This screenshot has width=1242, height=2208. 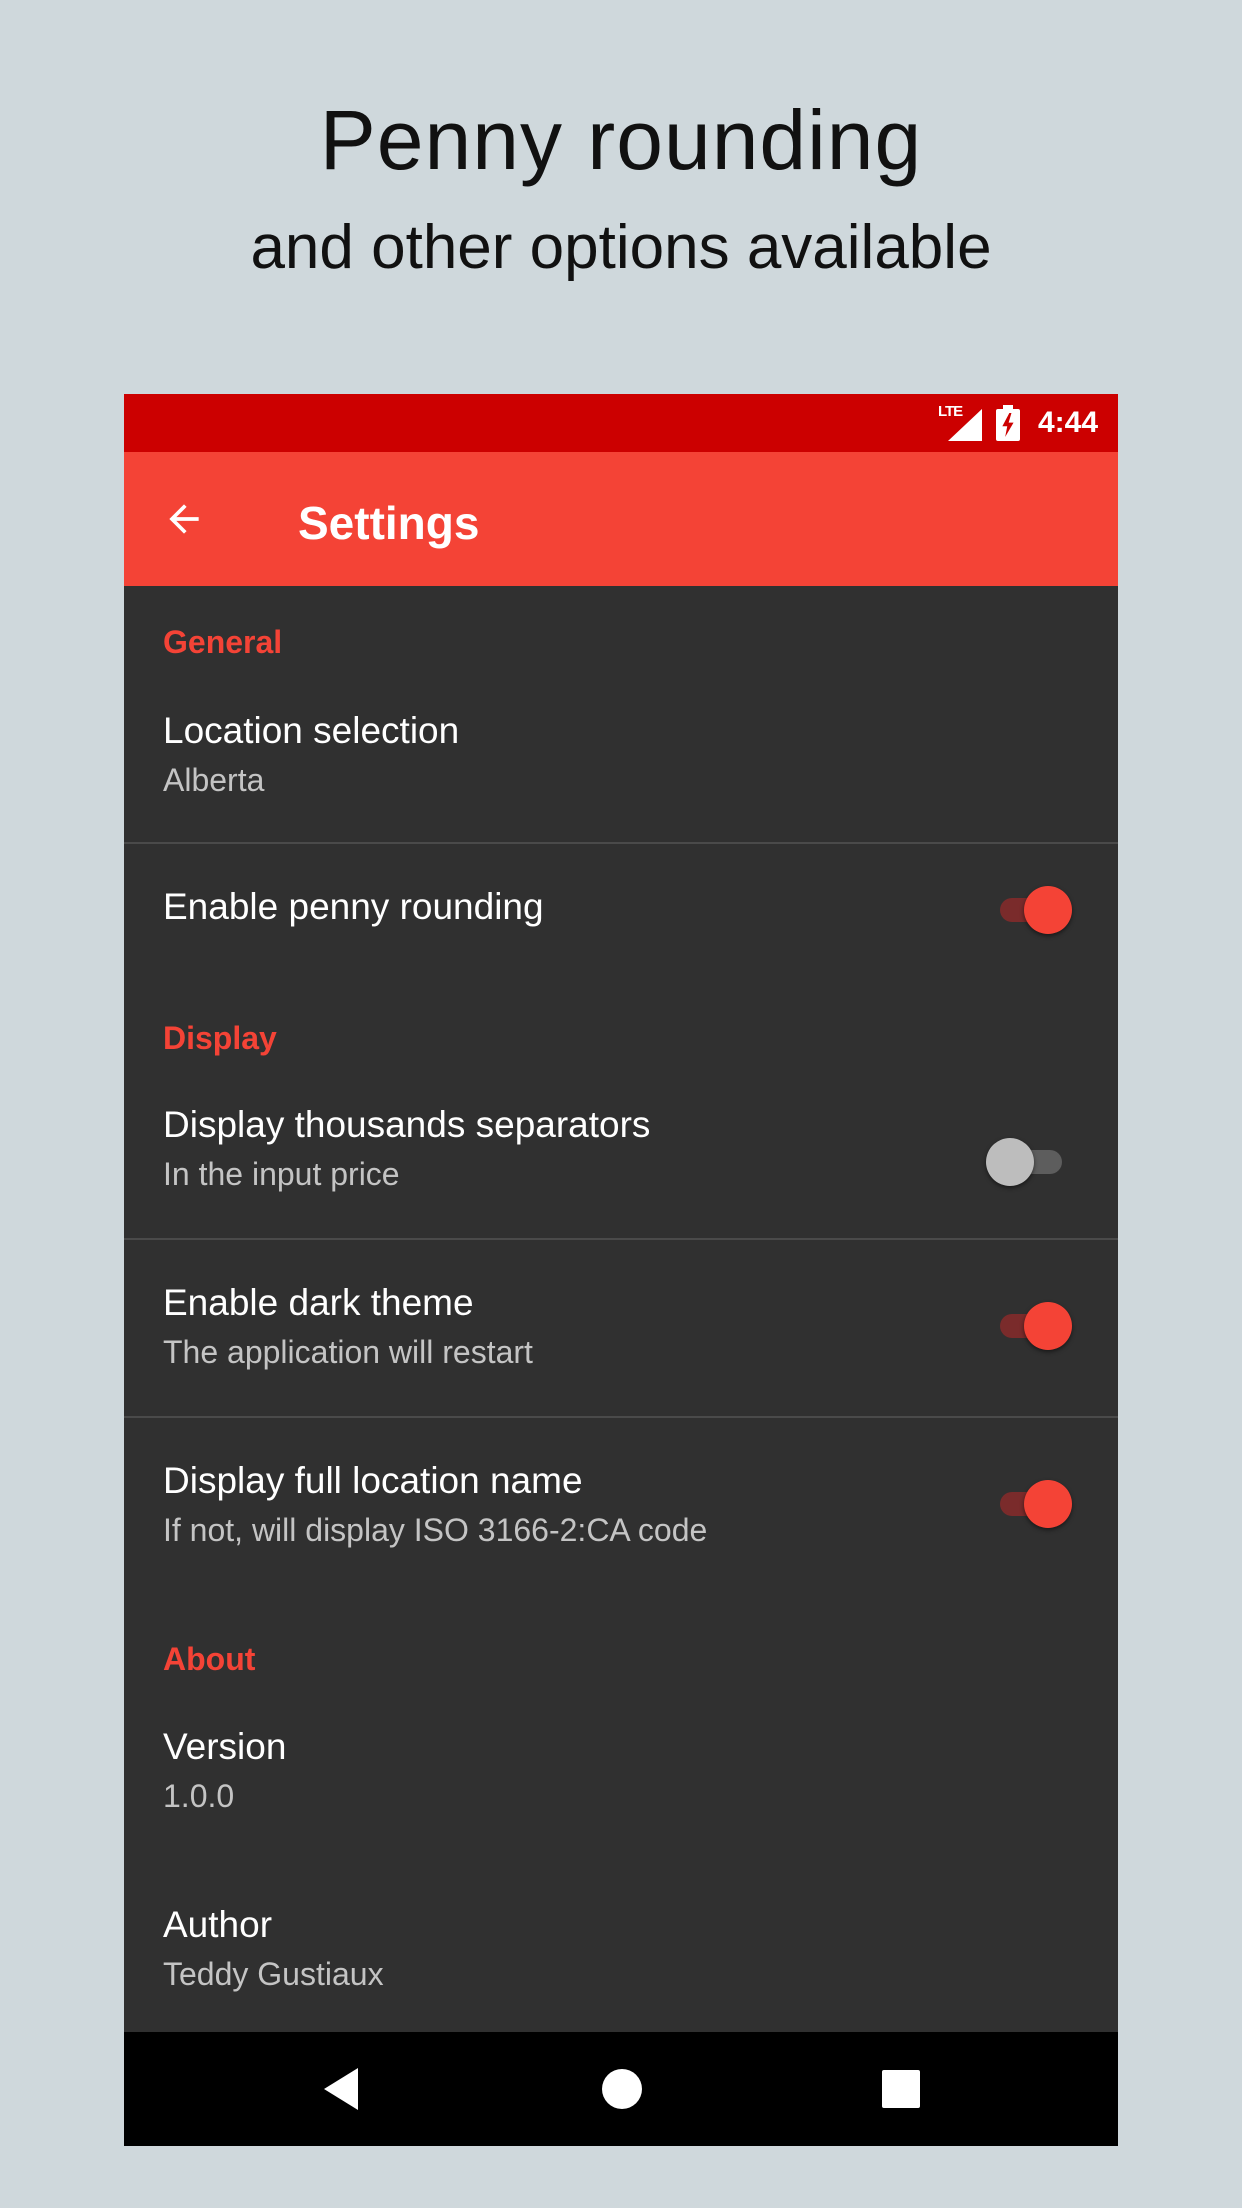 I want to click on setting-location-selection: Location selection Alberta, so click(x=621, y=770).